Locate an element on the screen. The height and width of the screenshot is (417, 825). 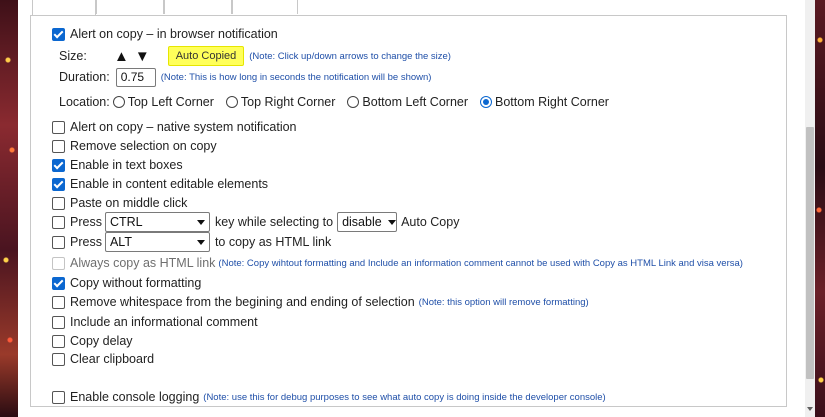
duration-label: Duration: is located at coordinates (84, 77).